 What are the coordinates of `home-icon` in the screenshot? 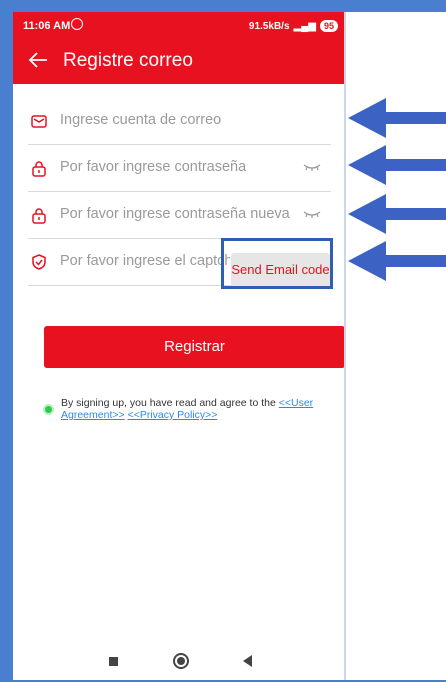 It's located at (181, 661).